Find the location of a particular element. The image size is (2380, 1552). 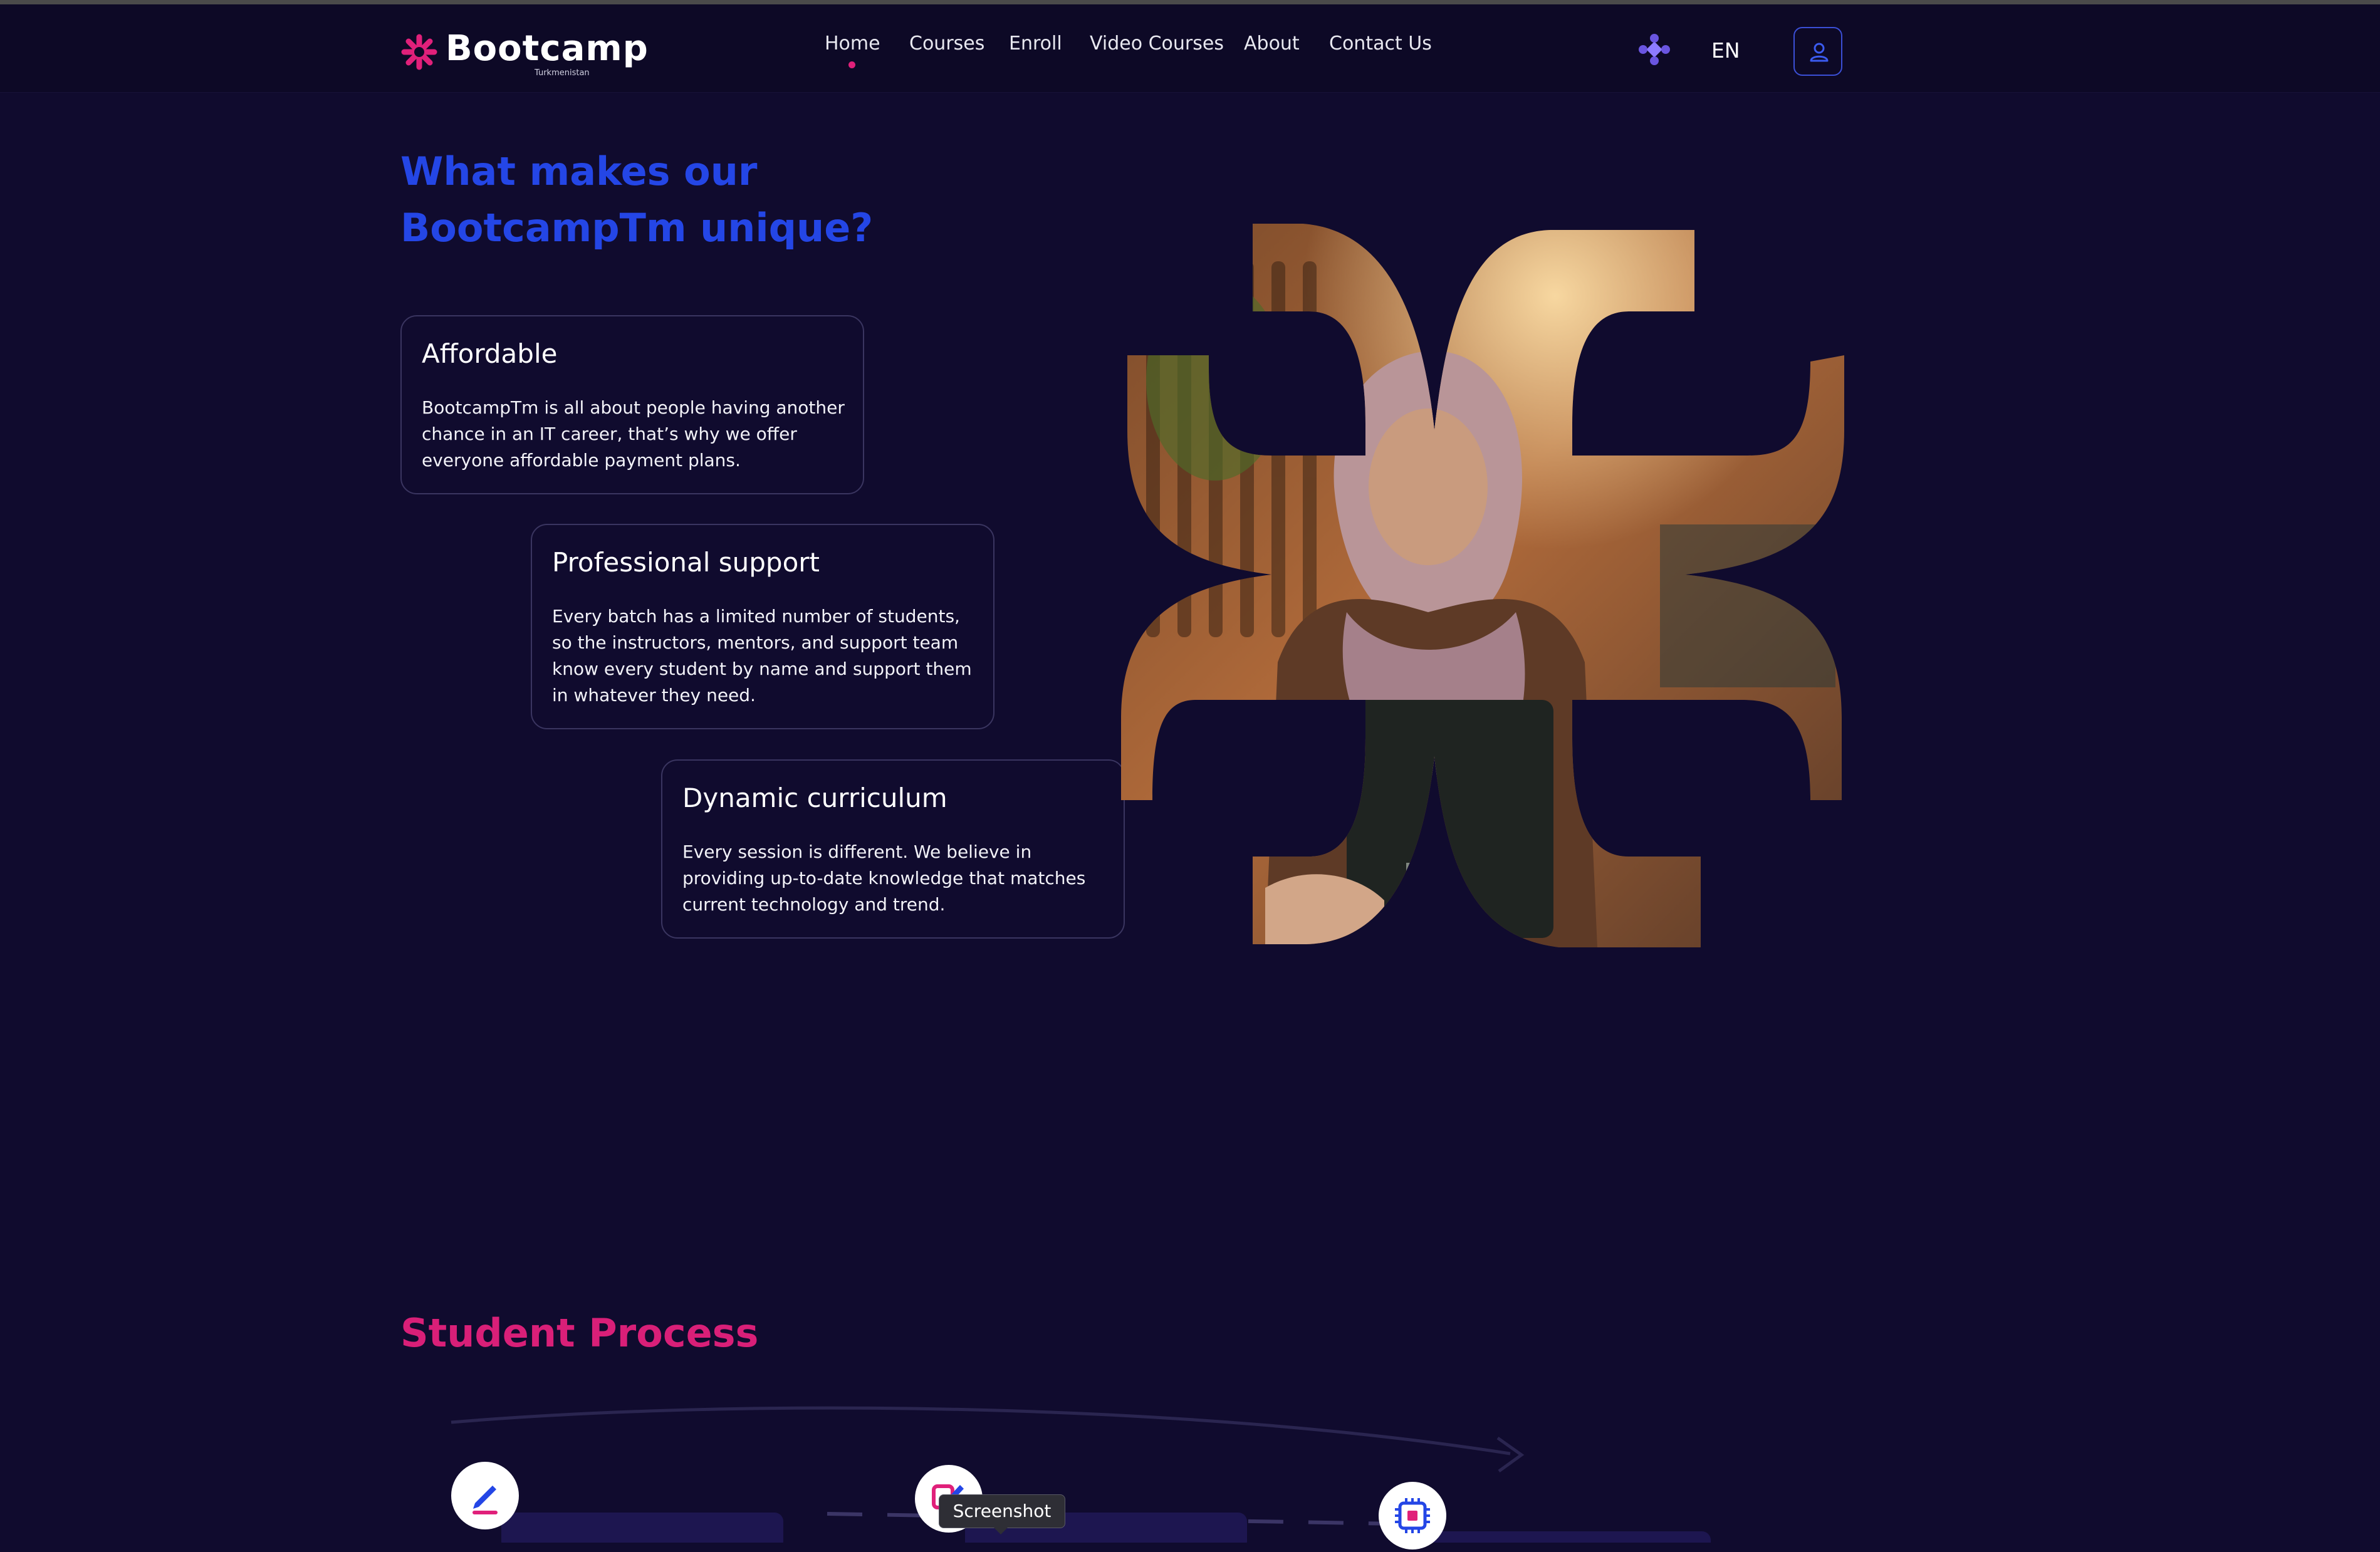

user-icon is located at coordinates (1819, 52).